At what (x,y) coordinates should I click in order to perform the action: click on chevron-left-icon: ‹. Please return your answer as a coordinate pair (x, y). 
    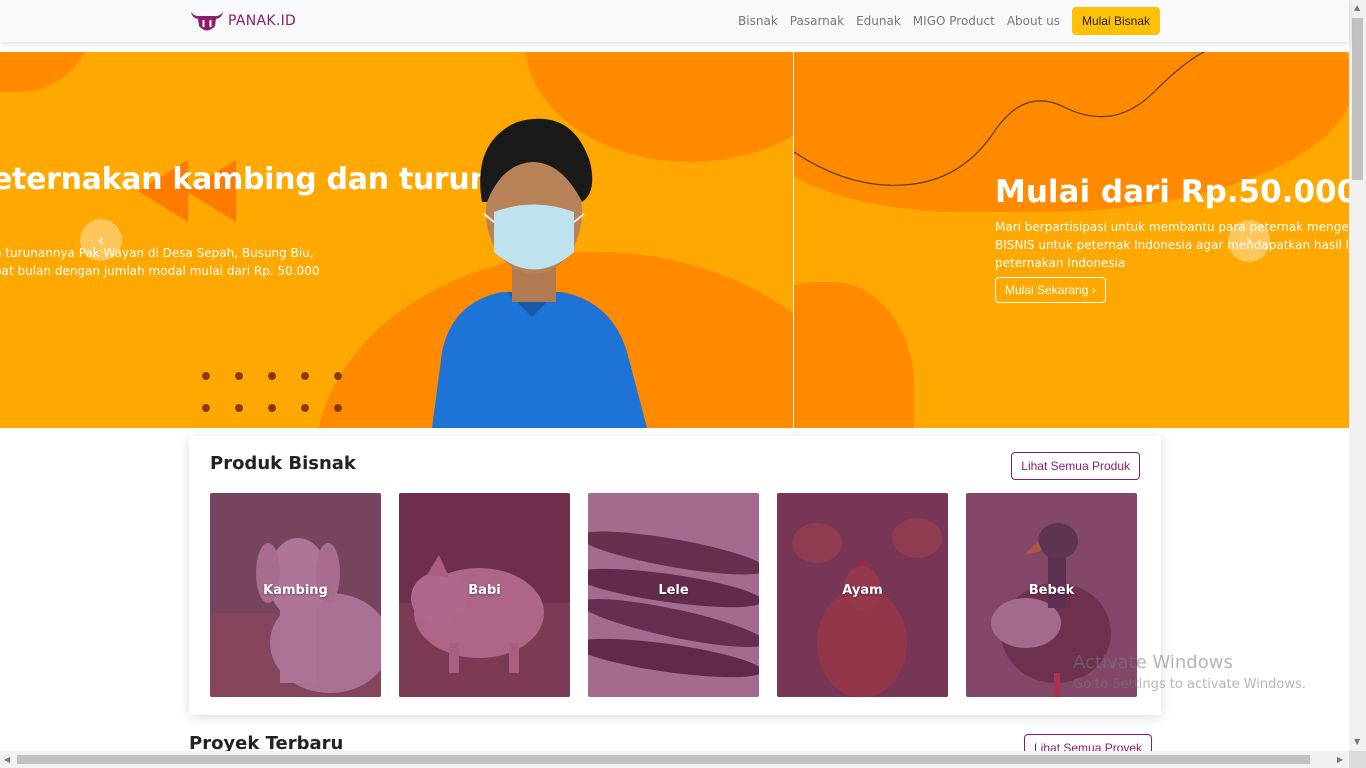
    Looking at the image, I should click on (101, 240).